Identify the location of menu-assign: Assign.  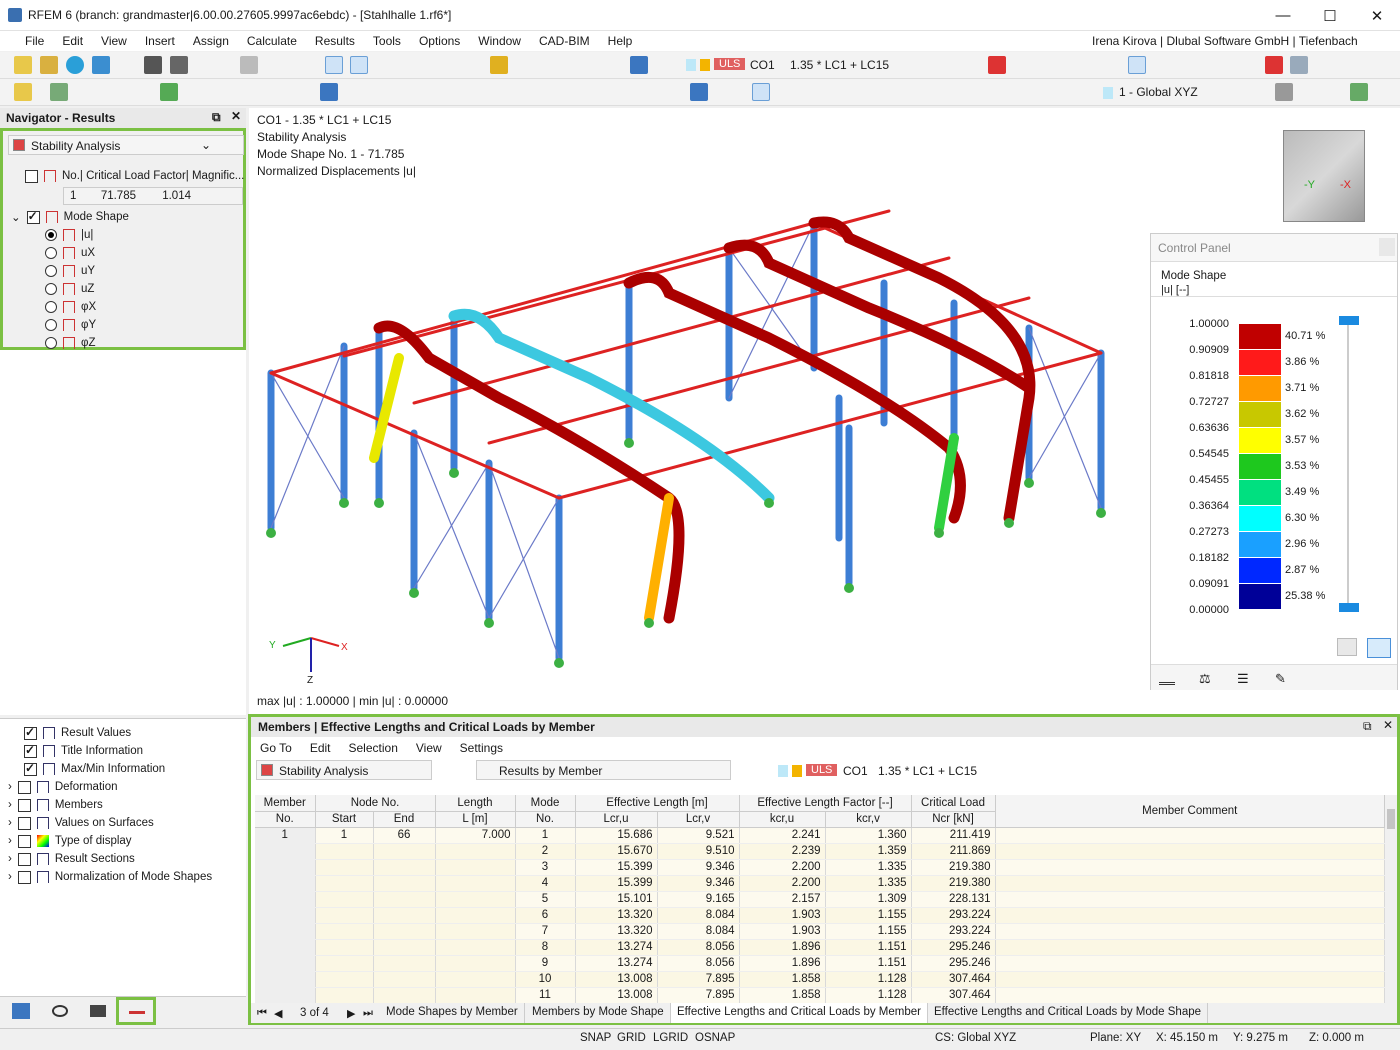
(211, 41).